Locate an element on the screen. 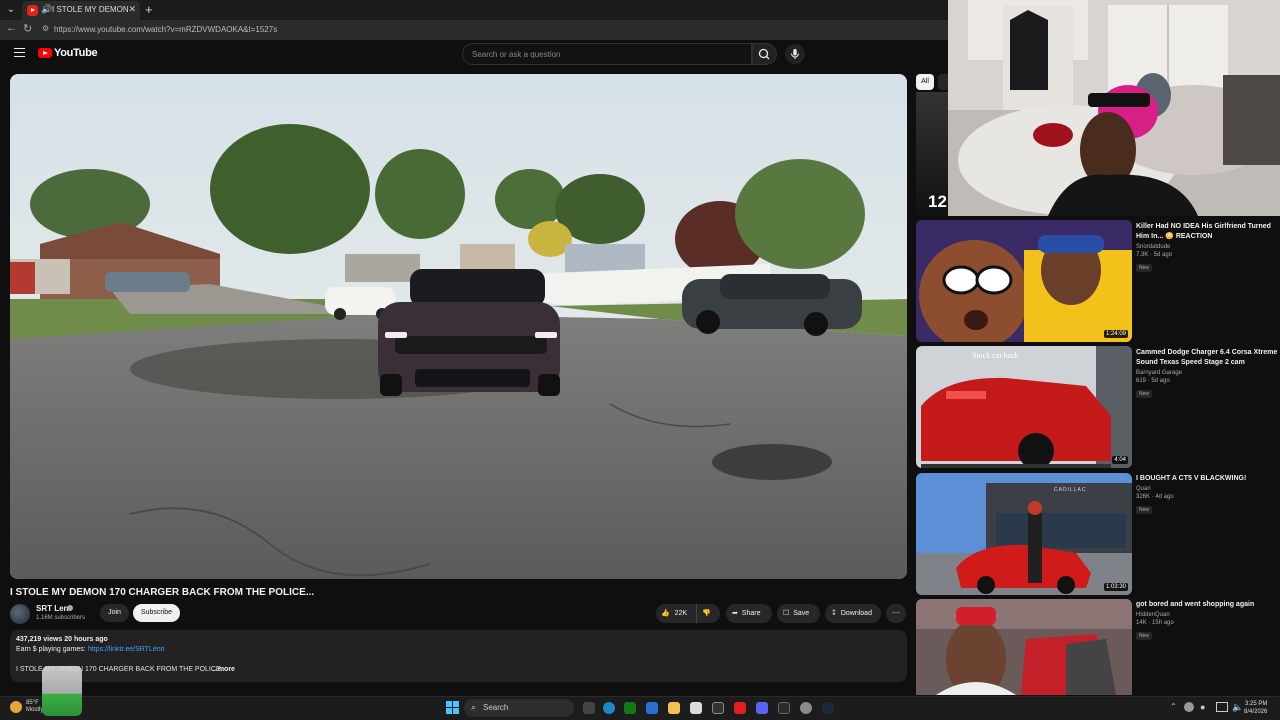 The width and height of the screenshot is (1280, 720). terminal-icon is located at coordinates (784, 708).